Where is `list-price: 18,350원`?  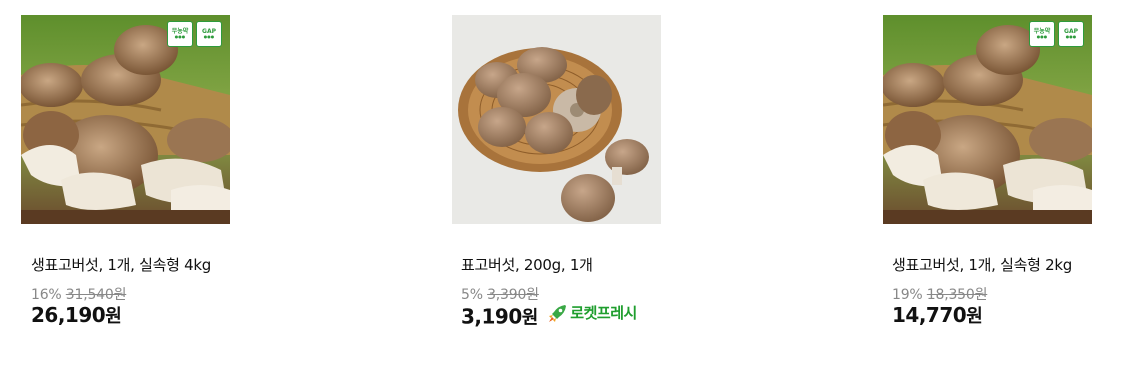
list-price: 18,350원 is located at coordinates (957, 295).